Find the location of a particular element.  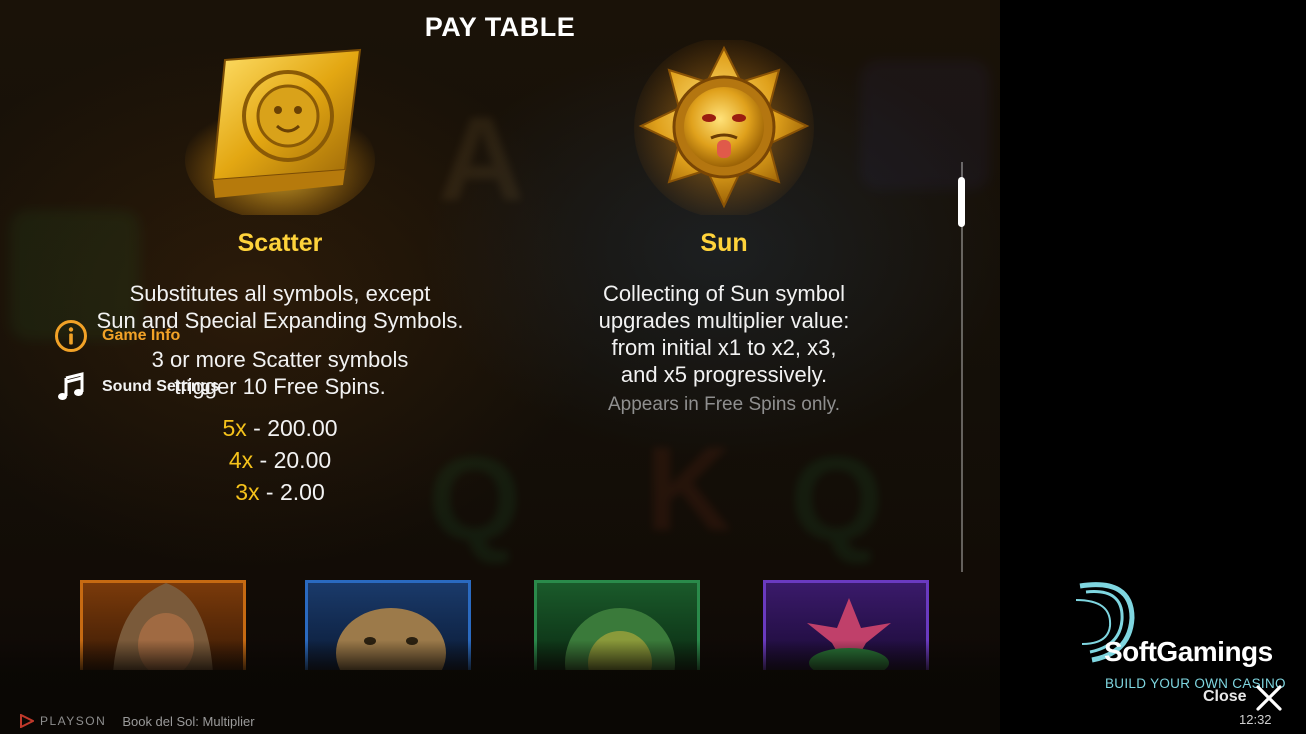

scatter-title: Scatter is located at coordinates (280, 243).